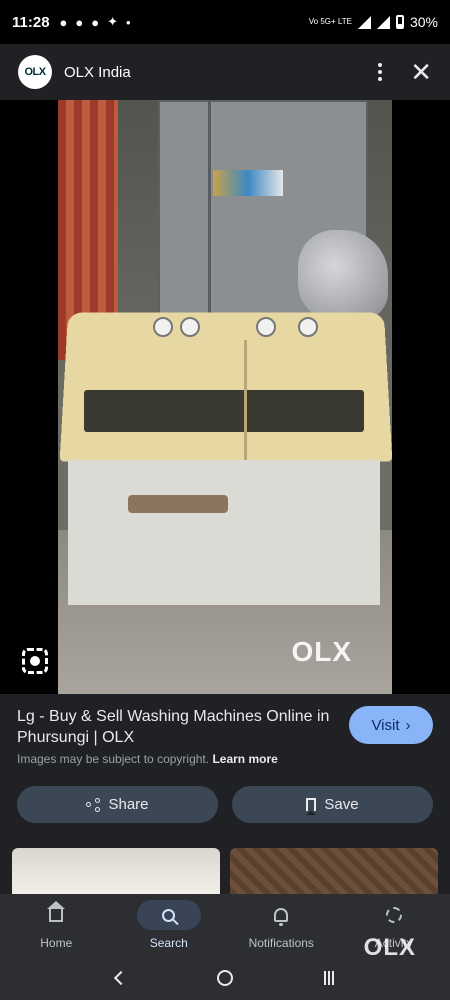  Describe the element at coordinates (113, 21) in the screenshot. I see `app-icon: ✦` at that location.